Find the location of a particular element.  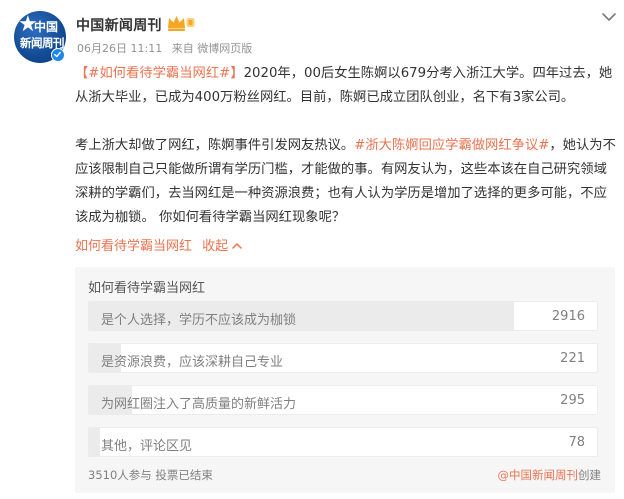

poll-option-count: 78 is located at coordinates (576, 442).